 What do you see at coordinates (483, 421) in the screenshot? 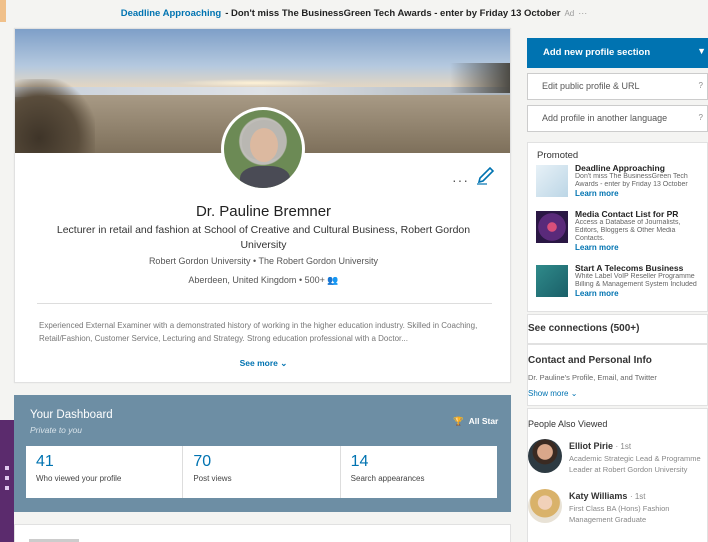
I see `all-star-label: All Star` at bounding box center [483, 421].